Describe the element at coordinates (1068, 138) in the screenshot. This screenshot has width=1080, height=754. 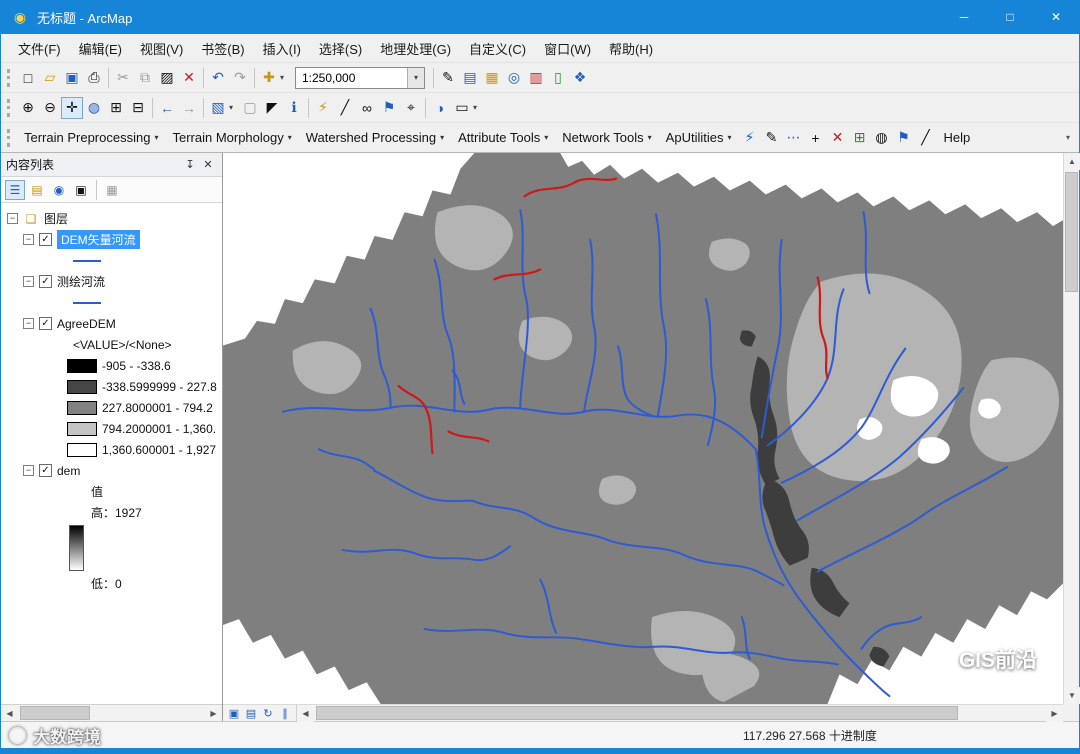
I see `toolbar-overflow-icon: ▾` at that location.